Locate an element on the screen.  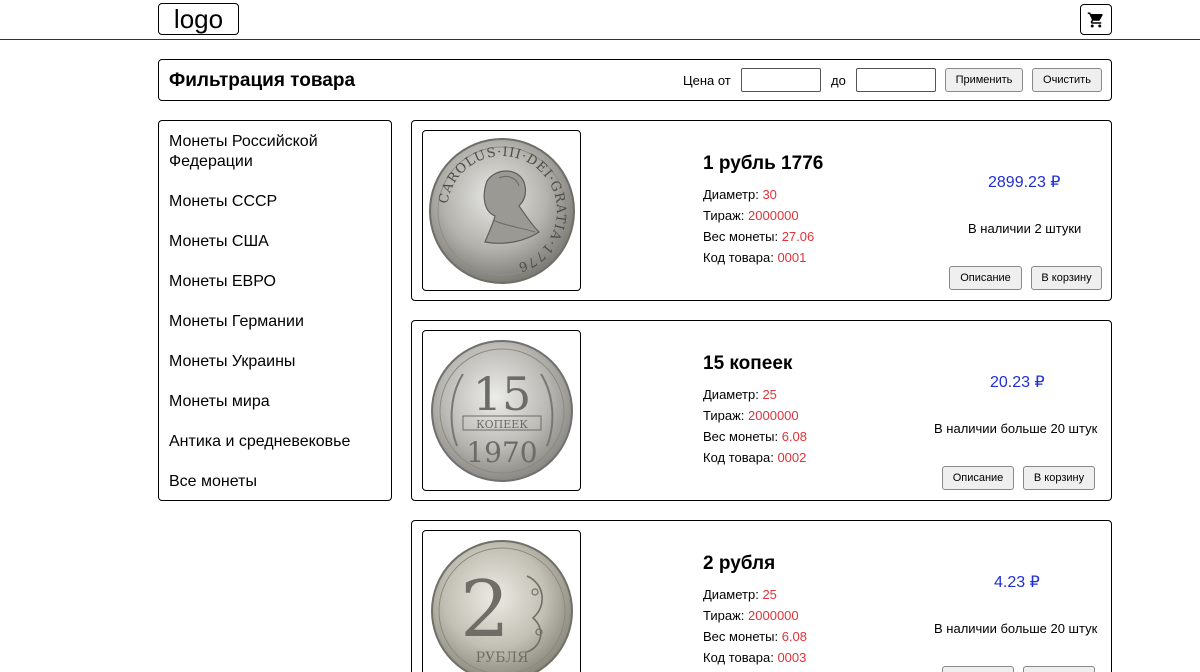
product-diameter: Диаметр: 30 is located at coordinates (740, 194).